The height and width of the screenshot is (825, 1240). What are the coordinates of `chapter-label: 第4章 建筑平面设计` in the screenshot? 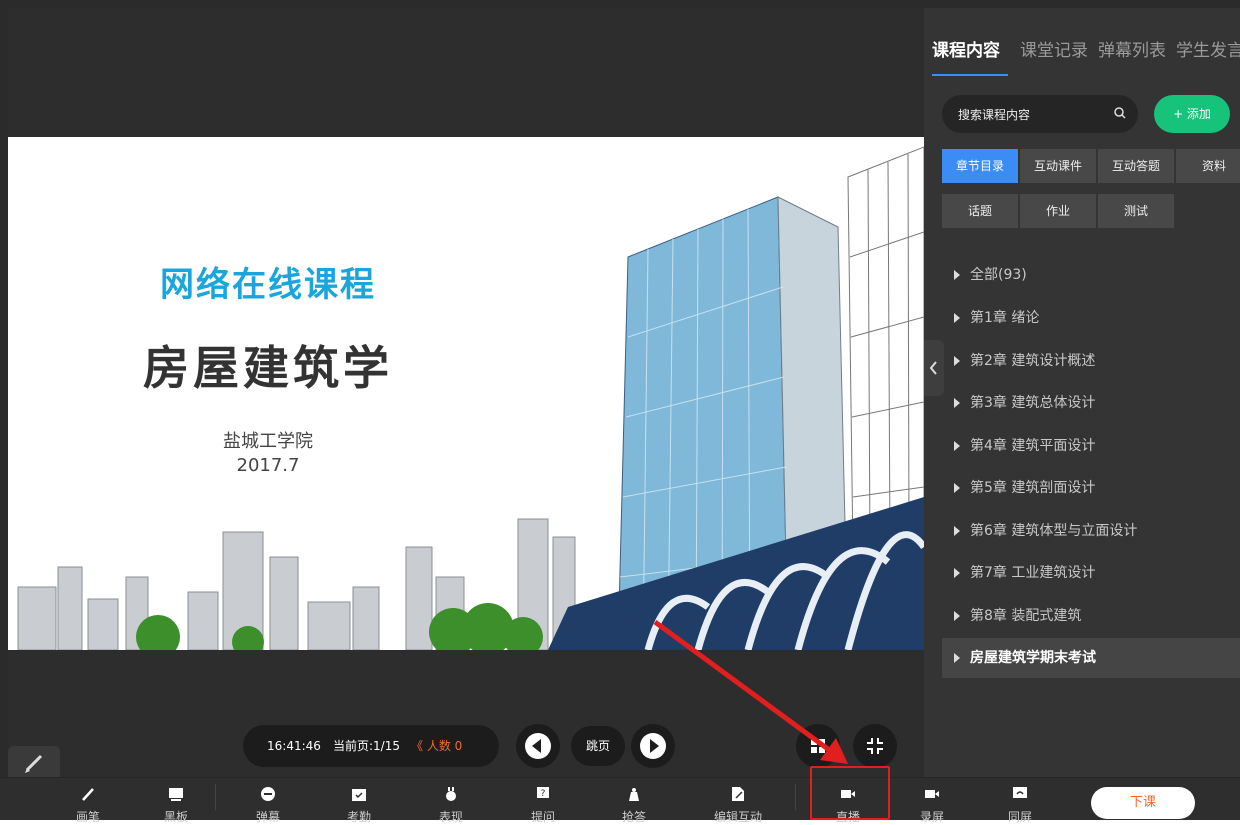 It's located at (1033, 446).